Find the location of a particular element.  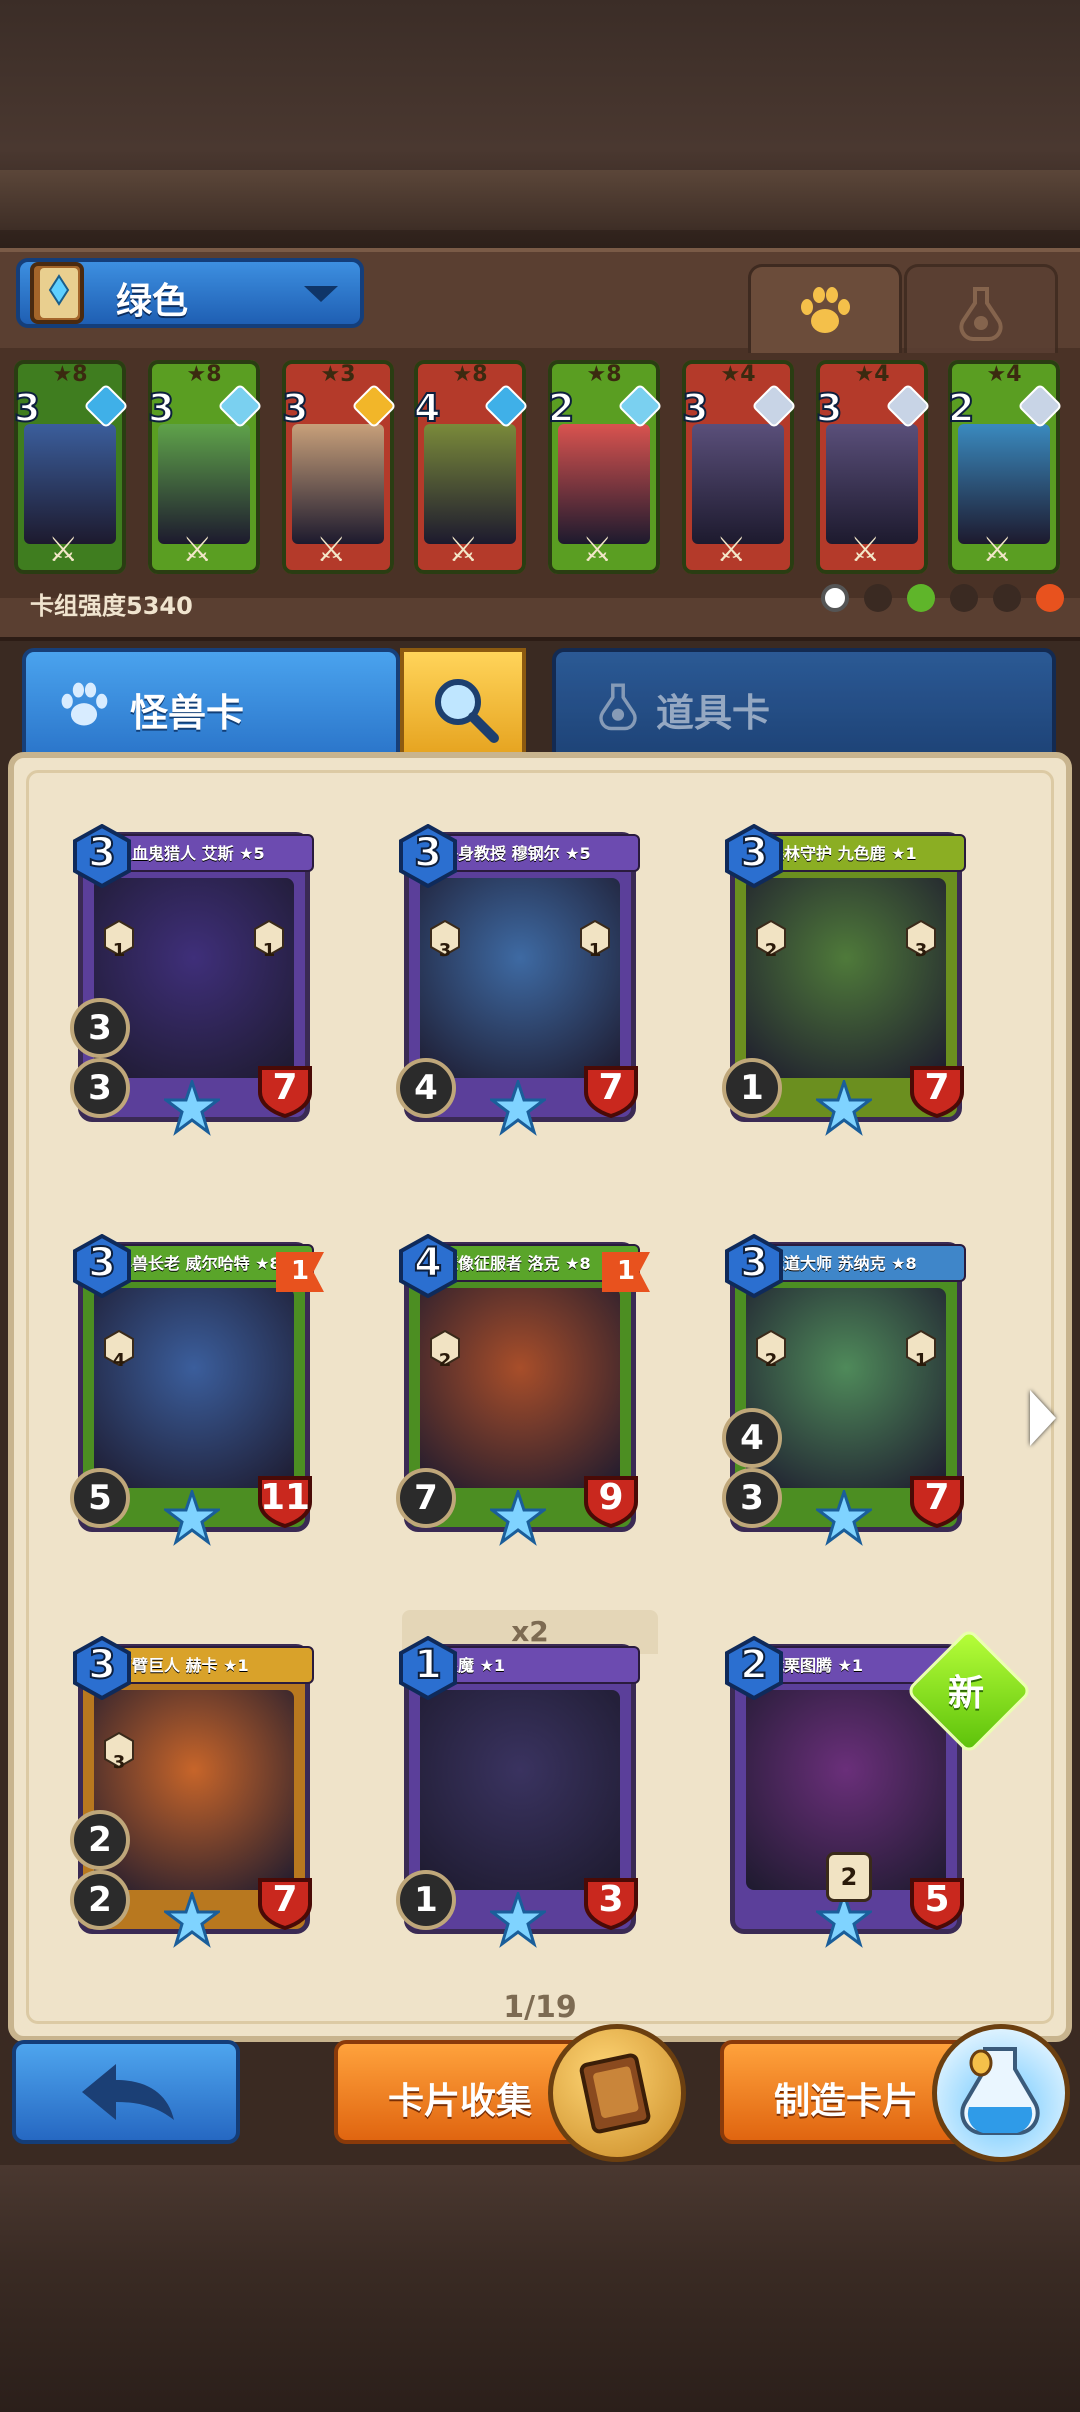

tab-monster-deck is located at coordinates (825, 308).